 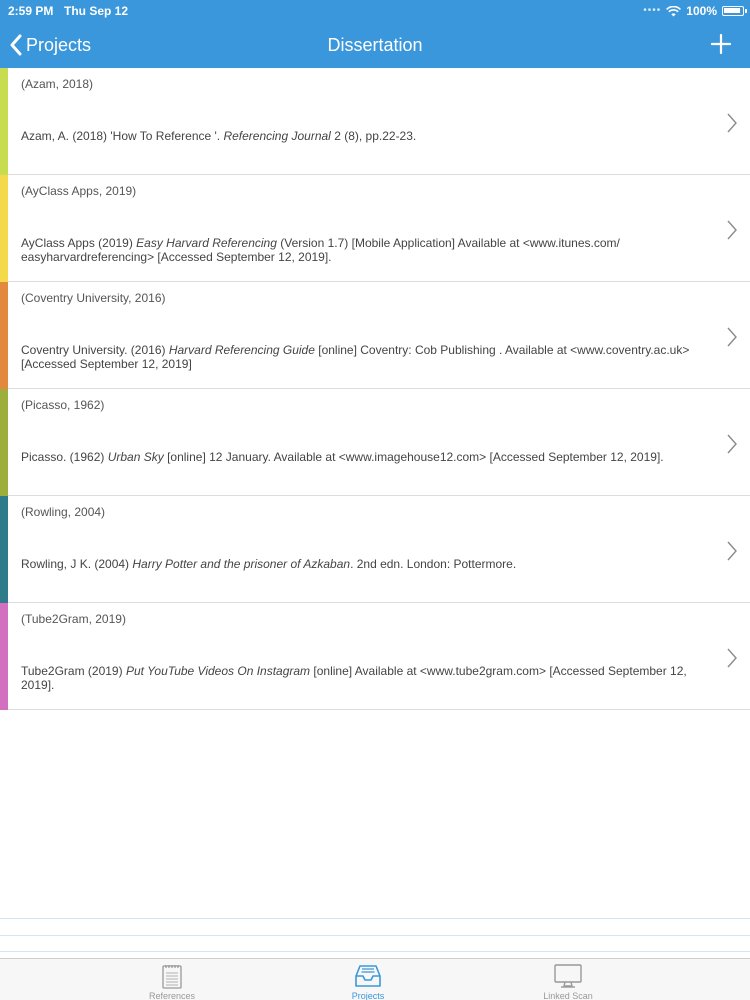 What do you see at coordinates (63, 405) in the screenshot?
I see `reference-citation-key: (Picasso, 1962)` at bounding box center [63, 405].